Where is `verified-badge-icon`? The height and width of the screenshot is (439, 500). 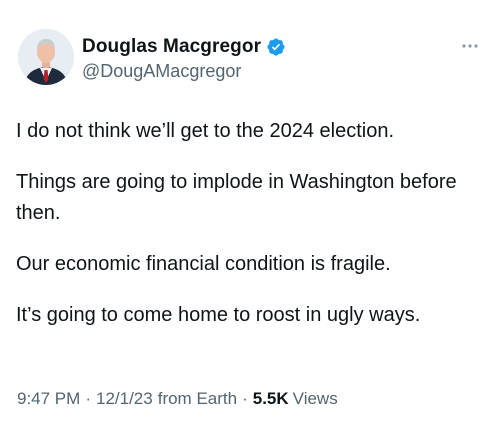
verified-badge-icon is located at coordinates (276, 47).